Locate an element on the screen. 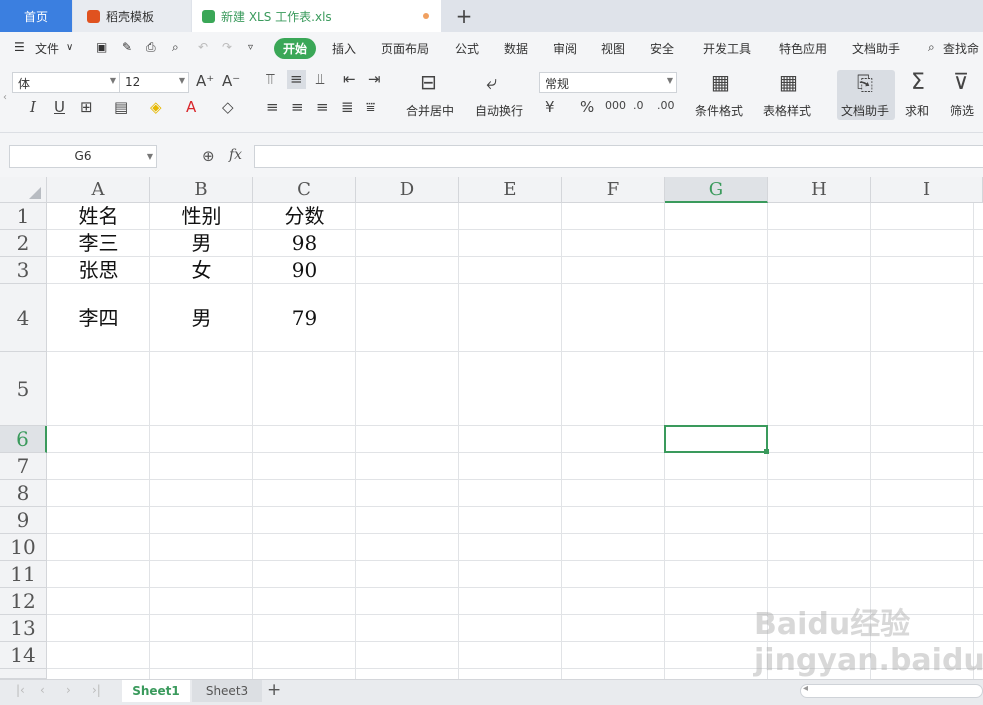  cell-a2: 李三 is located at coordinates (98, 243).